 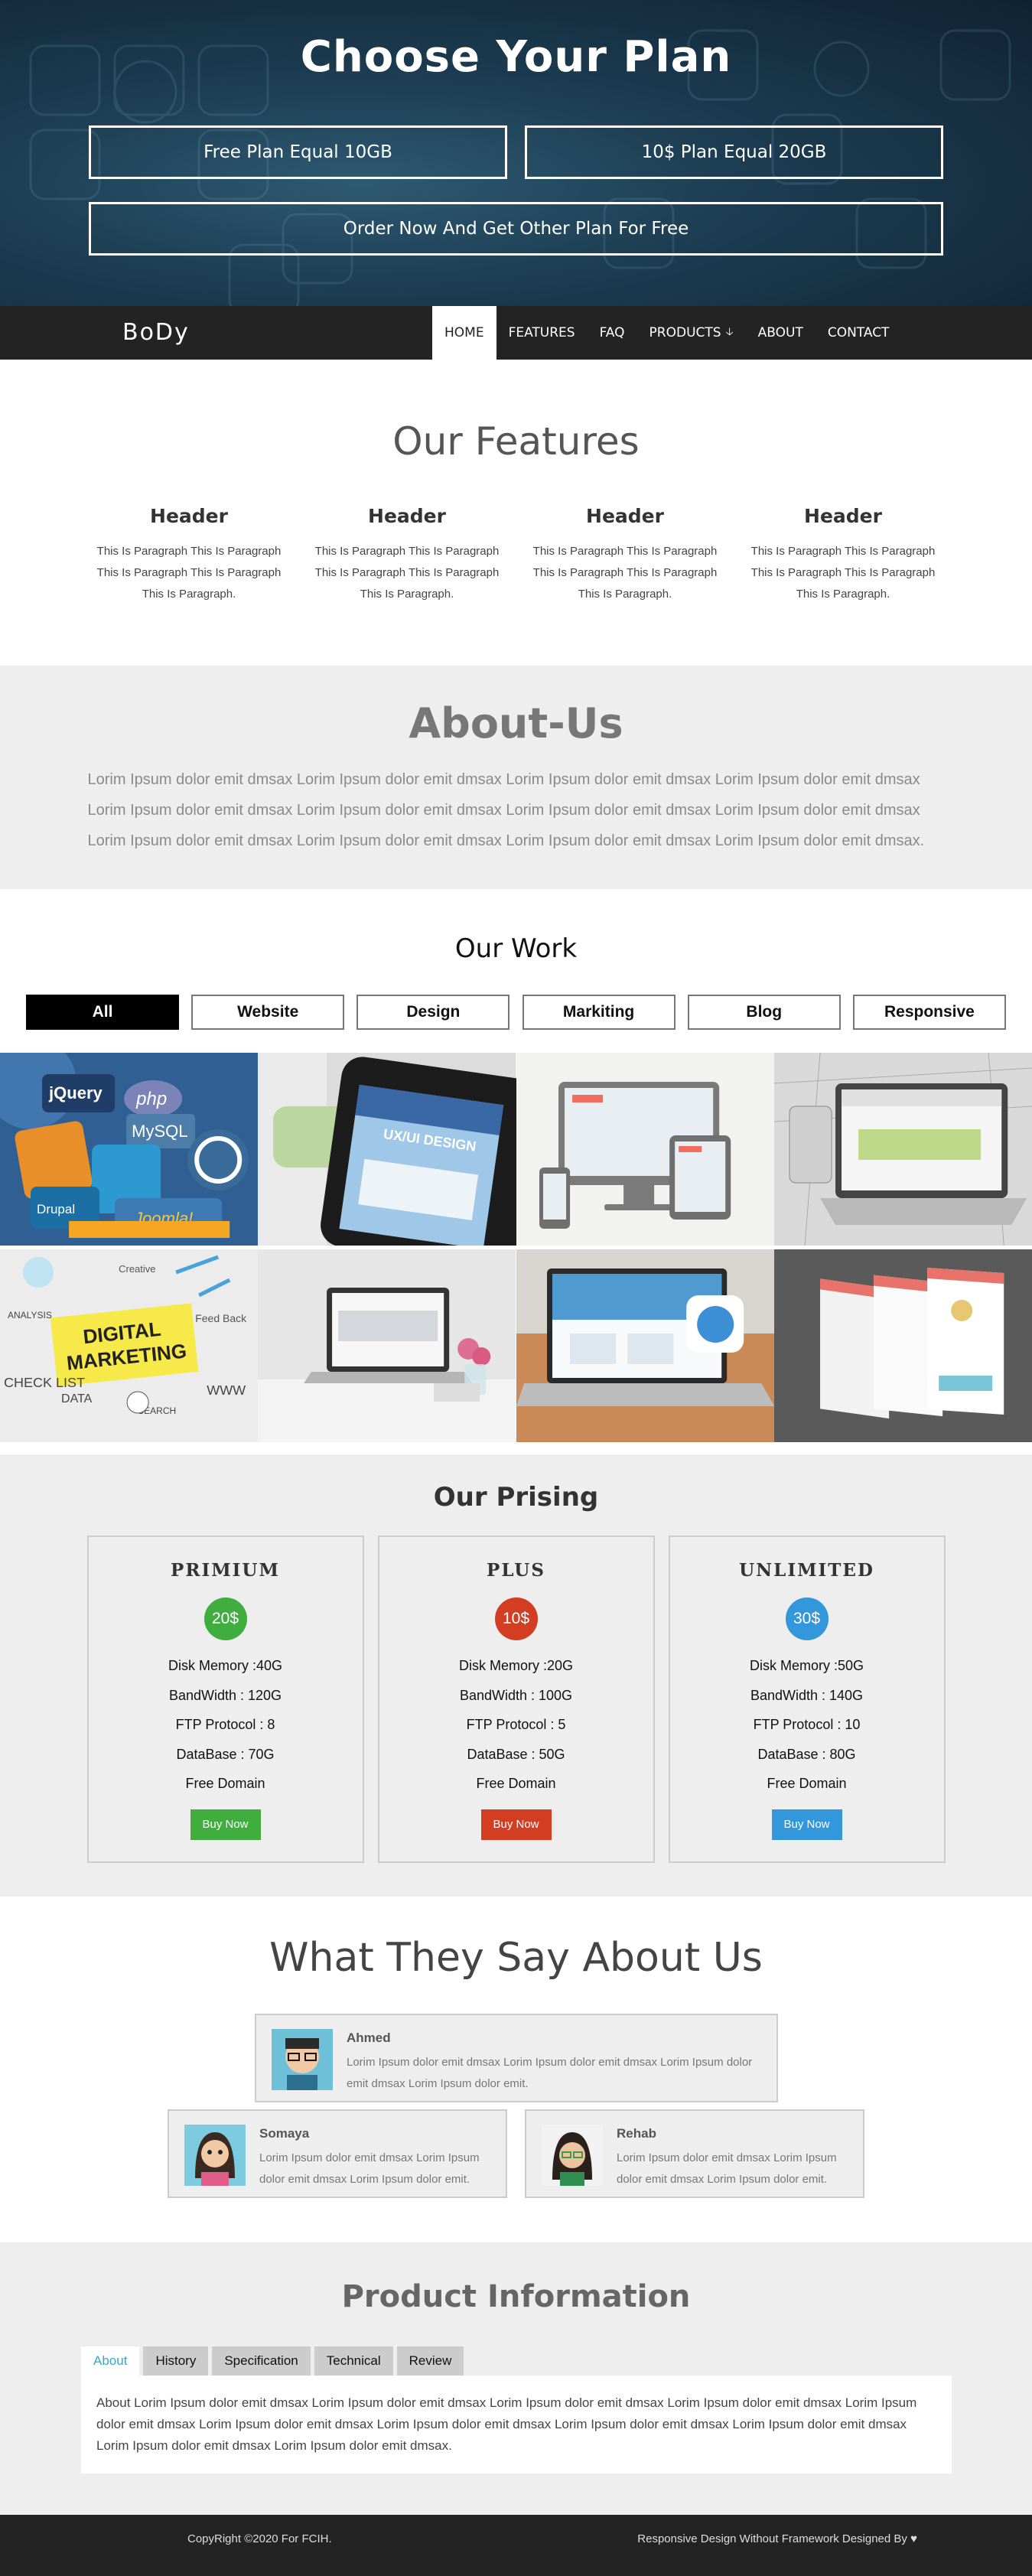 What do you see at coordinates (599, 1013) in the screenshot?
I see `filter-marketing-button: Markiting` at bounding box center [599, 1013].